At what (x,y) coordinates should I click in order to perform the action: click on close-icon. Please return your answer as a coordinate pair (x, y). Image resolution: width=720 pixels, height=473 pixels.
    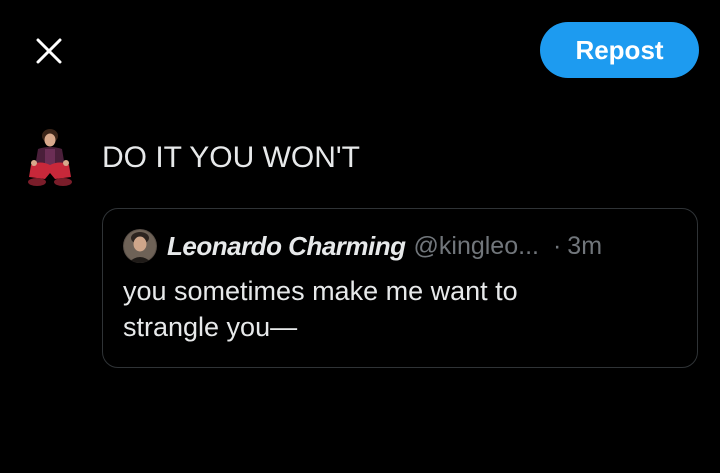
    Looking at the image, I should click on (49, 51).